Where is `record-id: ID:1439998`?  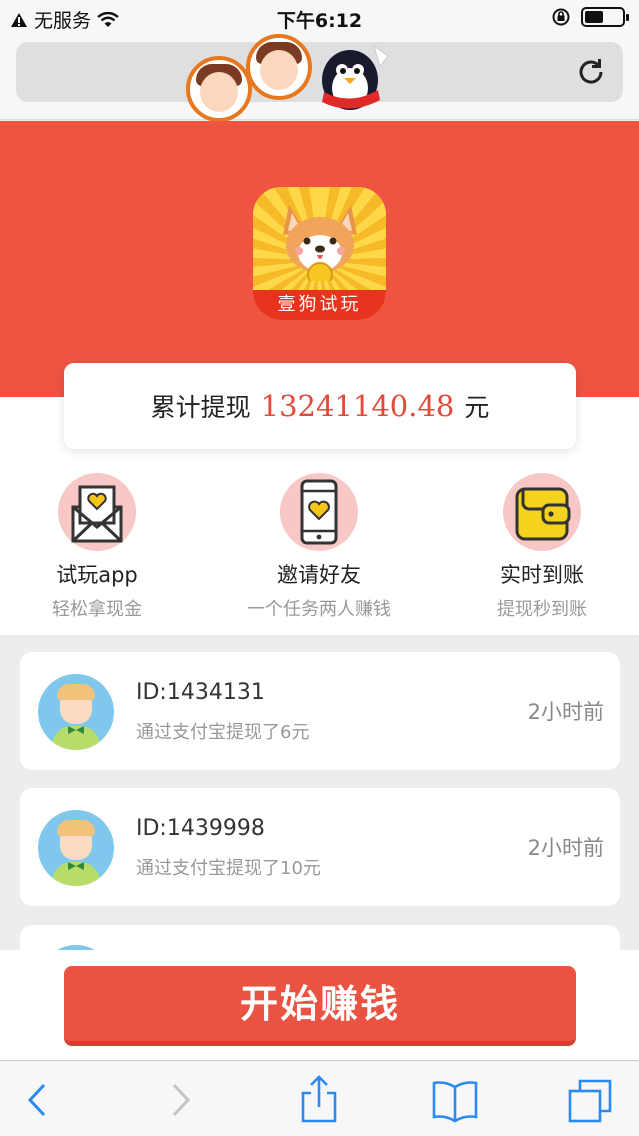
record-id: ID:1439998 is located at coordinates (200, 828).